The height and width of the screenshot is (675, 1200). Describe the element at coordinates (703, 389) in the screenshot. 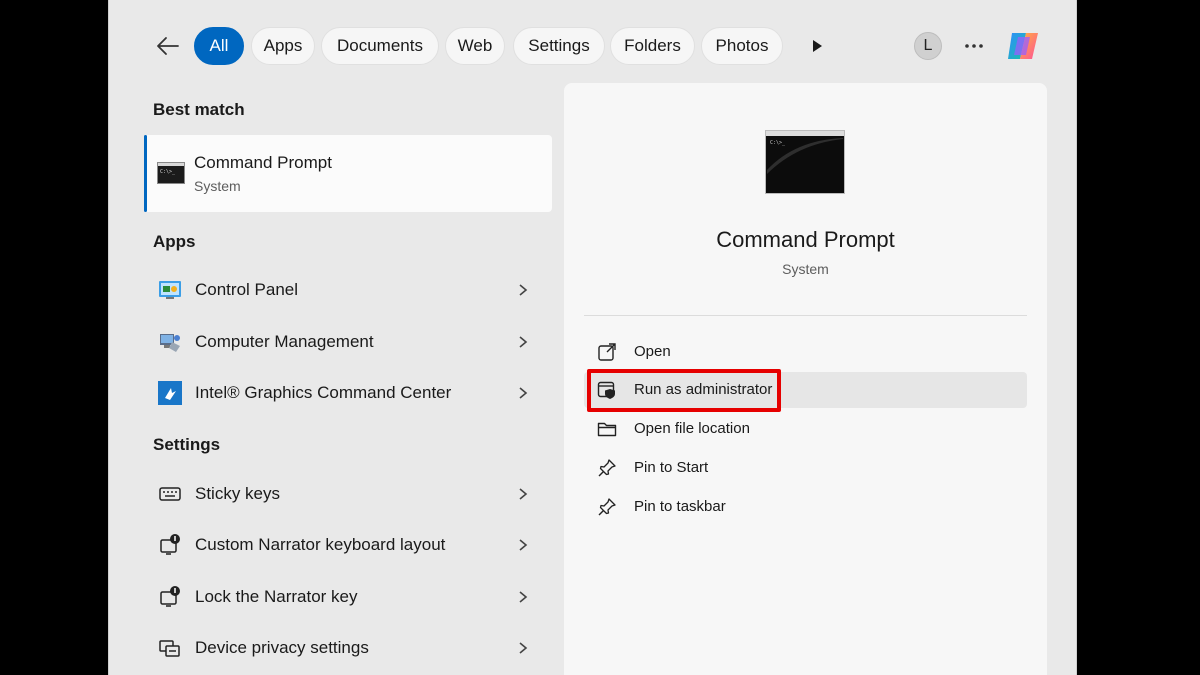

I see `action-label: Run as administrator` at that location.